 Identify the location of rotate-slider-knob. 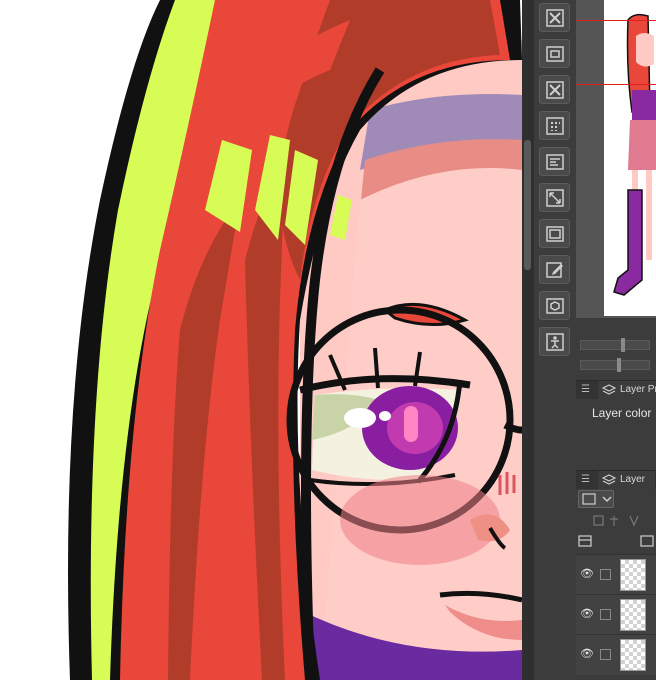
(619, 365).